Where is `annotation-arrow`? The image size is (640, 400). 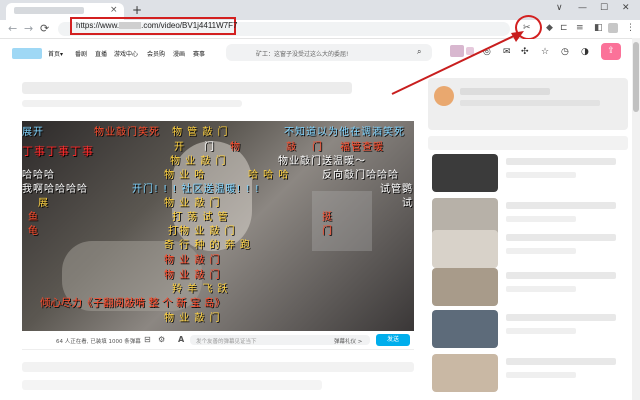 annotation-arrow is located at coordinates (457, 63).